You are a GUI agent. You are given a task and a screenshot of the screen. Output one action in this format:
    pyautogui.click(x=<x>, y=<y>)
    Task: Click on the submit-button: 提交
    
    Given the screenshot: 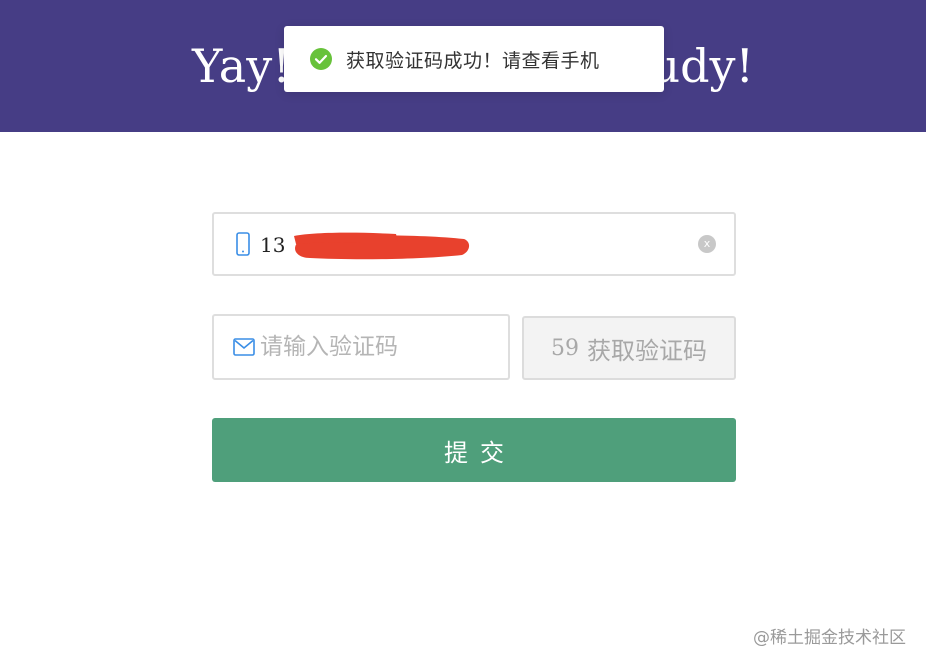 What is the action you would take?
    pyautogui.click(x=474, y=450)
    